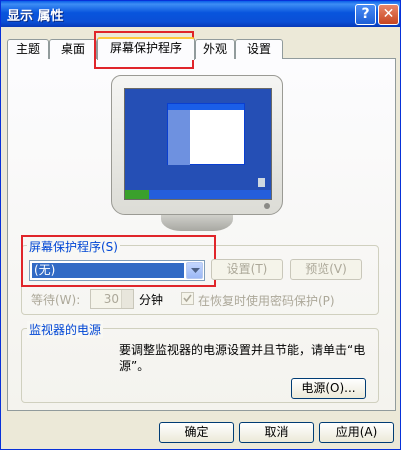  I want to click on wait-label: 等待(W):, so click(56, 300).